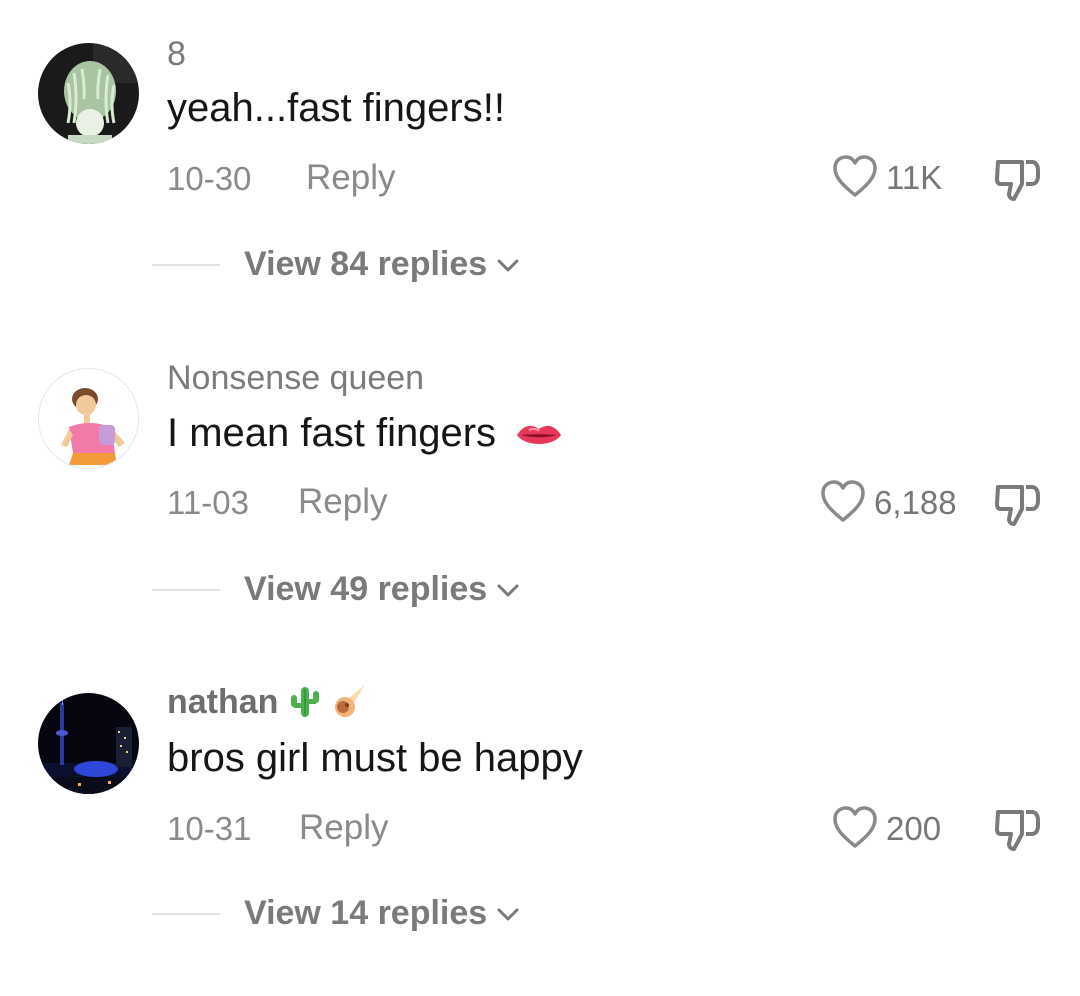 This screenshot has height=996, width=1080. I want to click on comment-username: Nonsense queen, so click(295, 378).